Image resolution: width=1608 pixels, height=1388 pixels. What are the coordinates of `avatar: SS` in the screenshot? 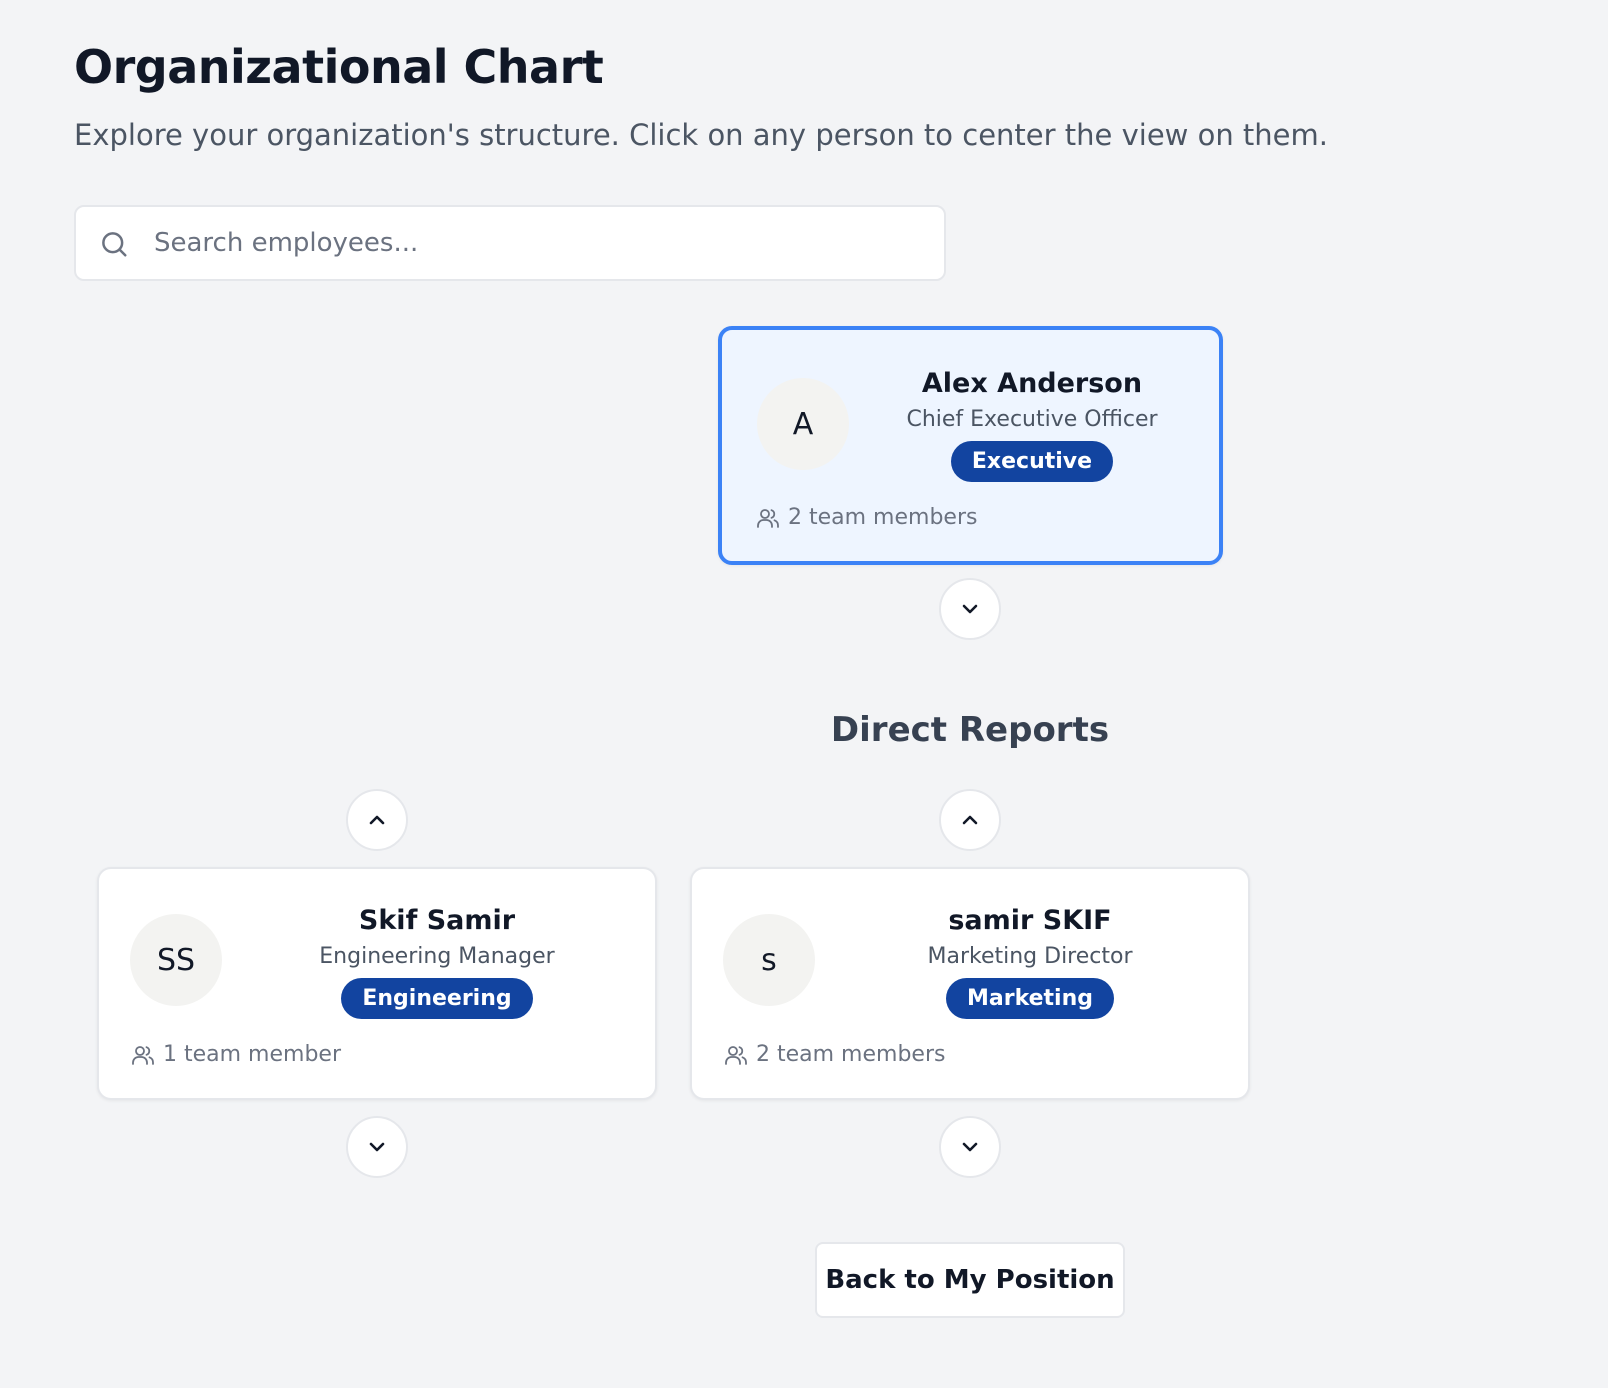 It's located at (176, 960).